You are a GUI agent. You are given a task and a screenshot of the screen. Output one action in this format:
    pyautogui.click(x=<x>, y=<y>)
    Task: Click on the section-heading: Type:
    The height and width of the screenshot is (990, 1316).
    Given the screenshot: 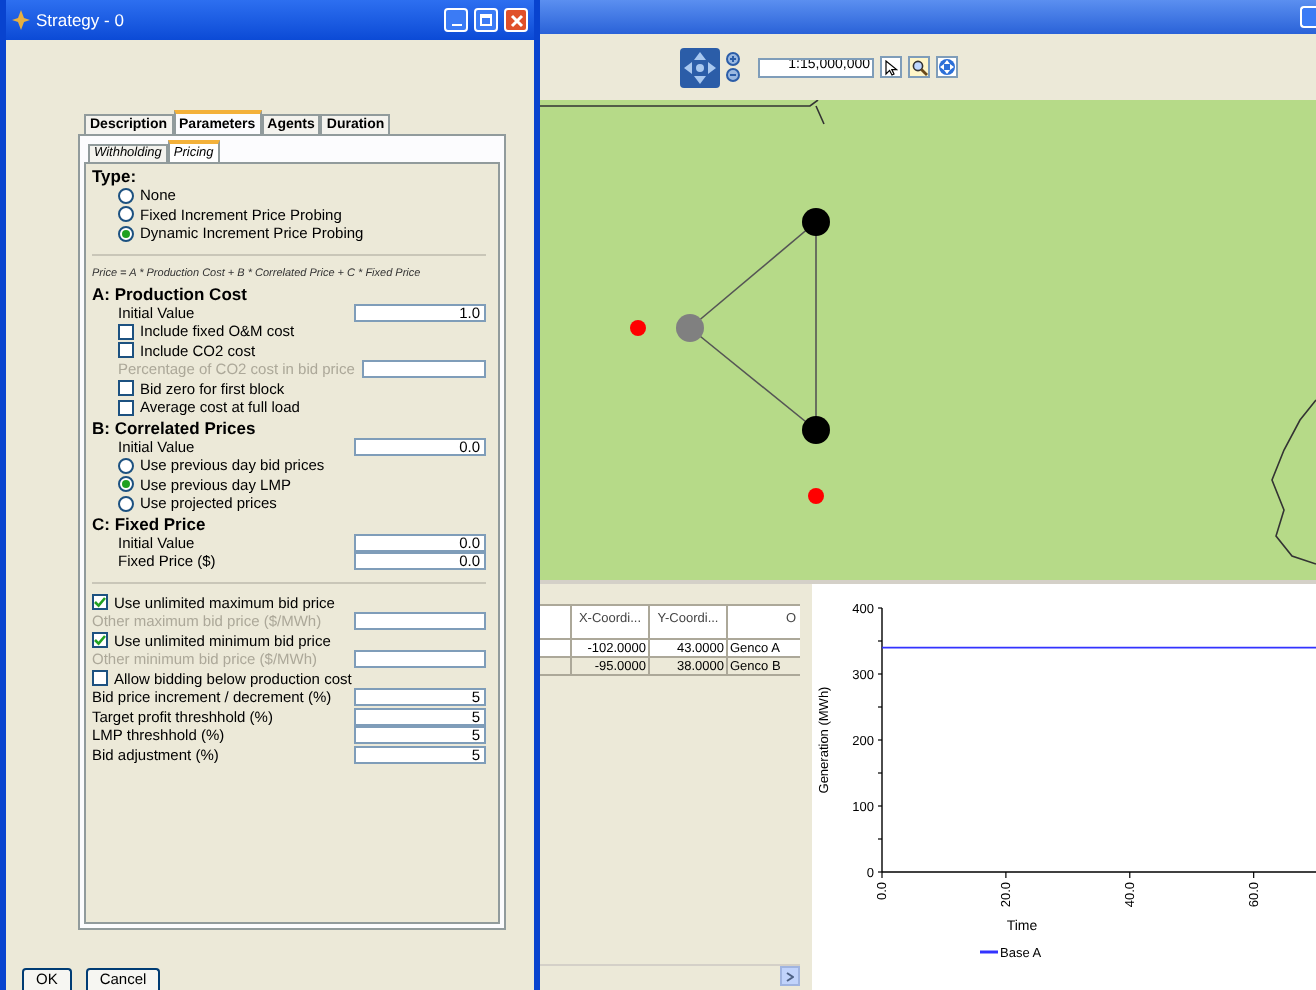 What is the action you would take?
    pyautogui.click(x=115, y=176)
    